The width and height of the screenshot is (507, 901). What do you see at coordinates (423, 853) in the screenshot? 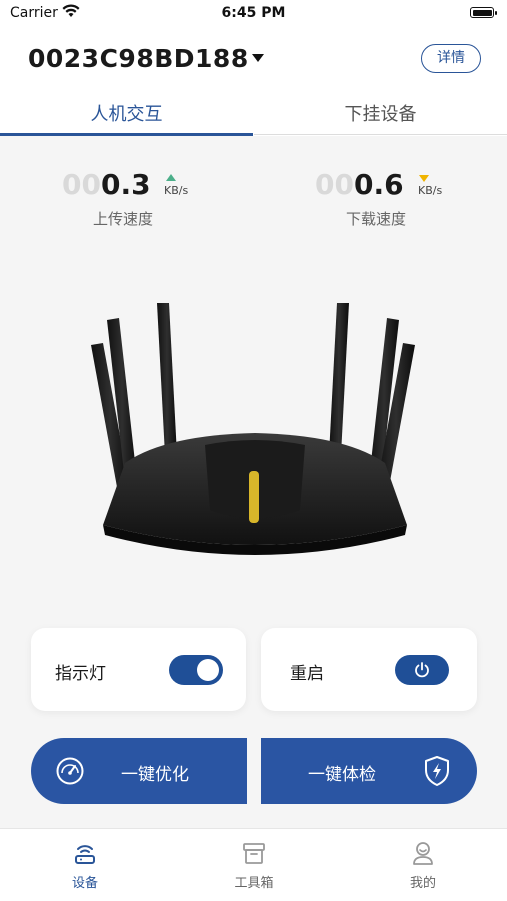
I see `user-icon` at bounding box center [423, 853].